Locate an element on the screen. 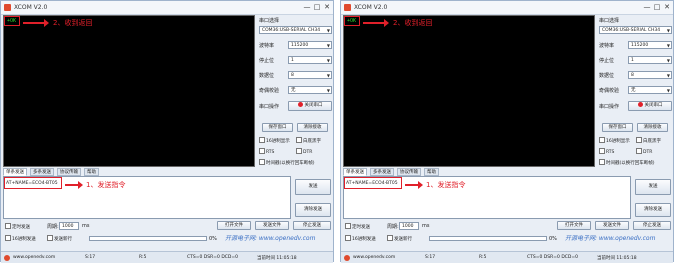 This screenshot has height=263, width=674. status-send-count: S:17 is located at coordinates (90, 257).